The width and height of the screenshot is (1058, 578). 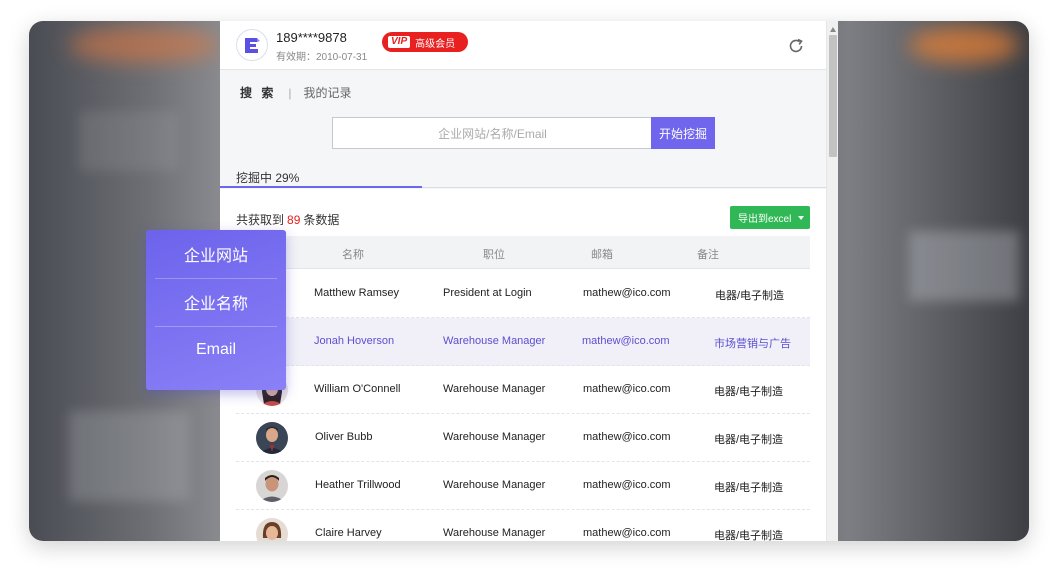 What do you see at coordinates (708, 255) in the screenshot?
I see `column-header-note: 备注` at bounding box center [708, 255].